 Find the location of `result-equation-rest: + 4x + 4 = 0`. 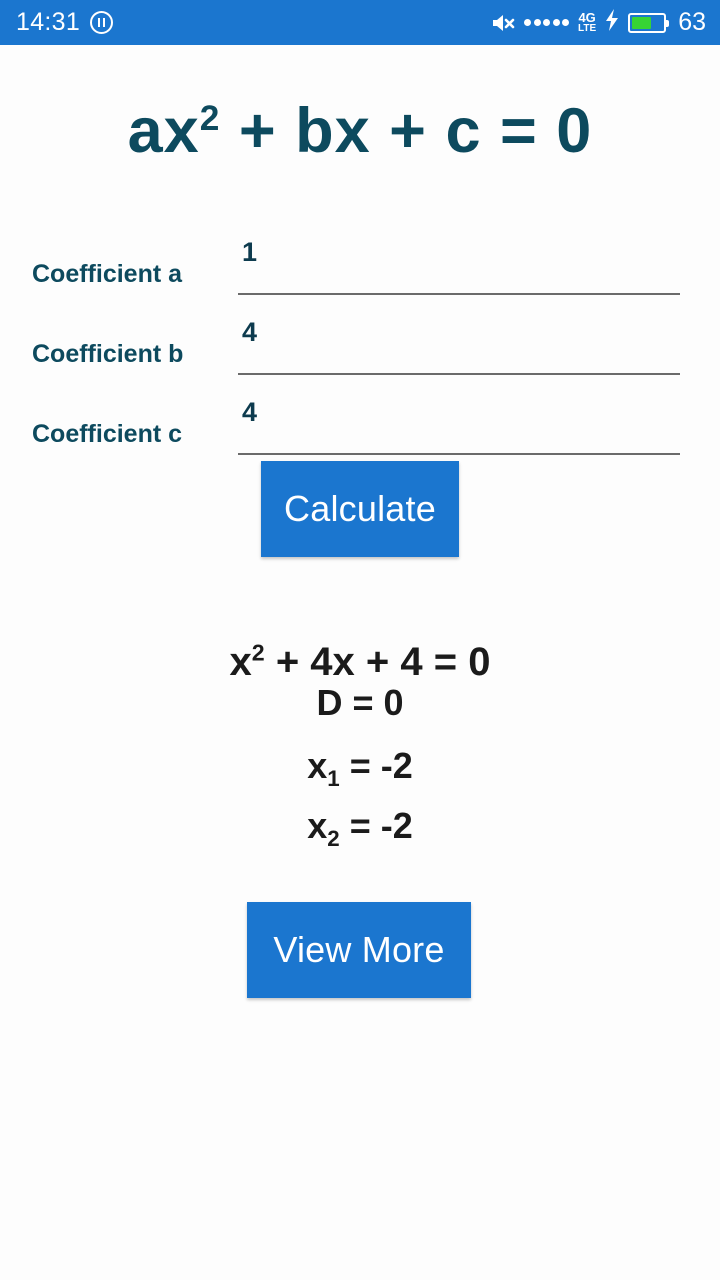

result-equation-rest: + 4x + 4 = 0 is located at coordinates (377, 662).